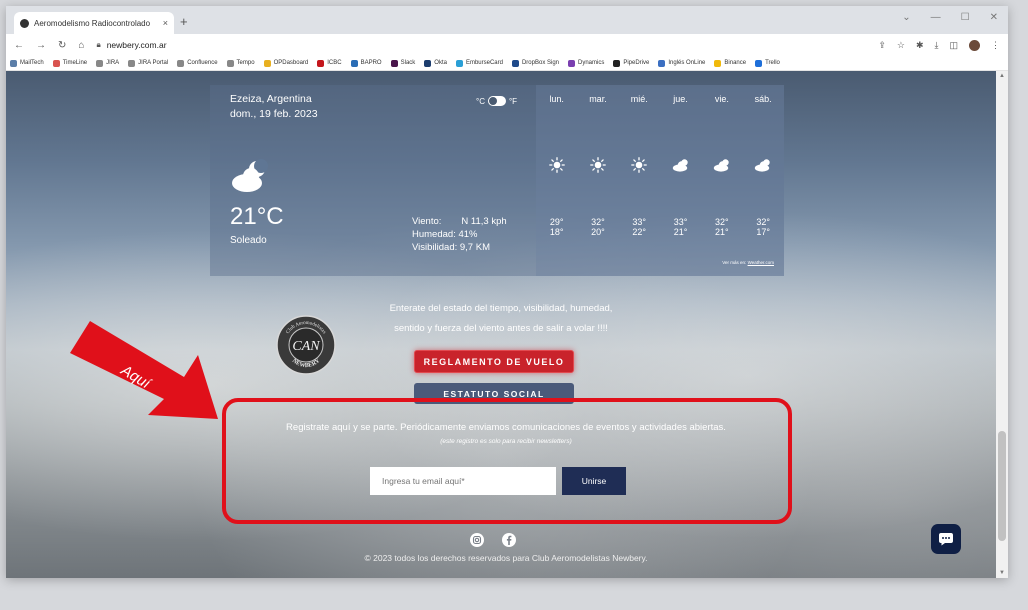 This screenshot has width=1028, height=610. What do you see at coordinates (767, 63) in the screenshot?
I see `bookmark-item: Trello` at bounding box center [767, 63].